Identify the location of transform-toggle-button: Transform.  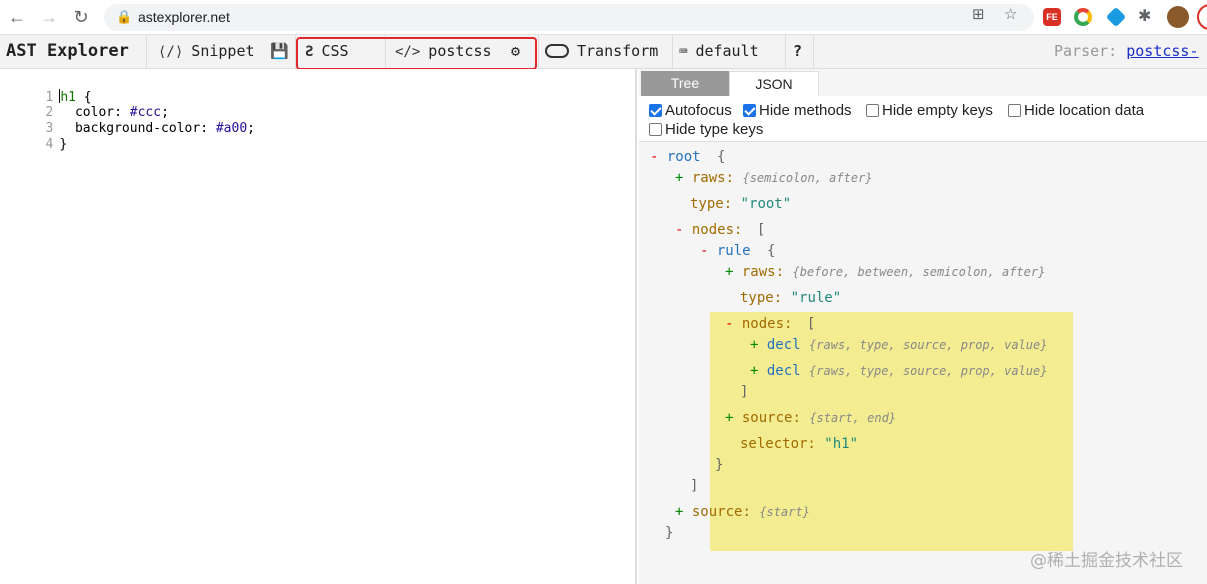
(601, 51).